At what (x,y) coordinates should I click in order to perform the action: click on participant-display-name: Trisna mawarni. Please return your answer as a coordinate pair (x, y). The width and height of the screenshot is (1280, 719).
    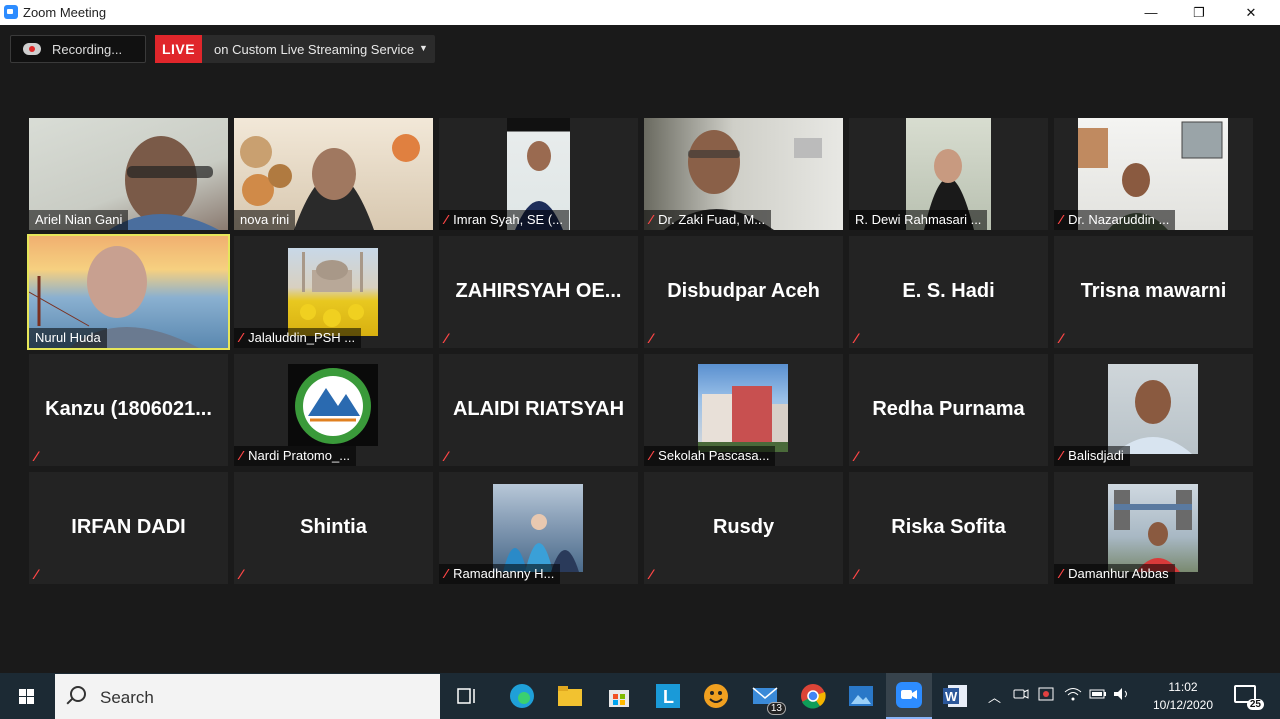
    Looking at the image, I should click on (1153, 291).